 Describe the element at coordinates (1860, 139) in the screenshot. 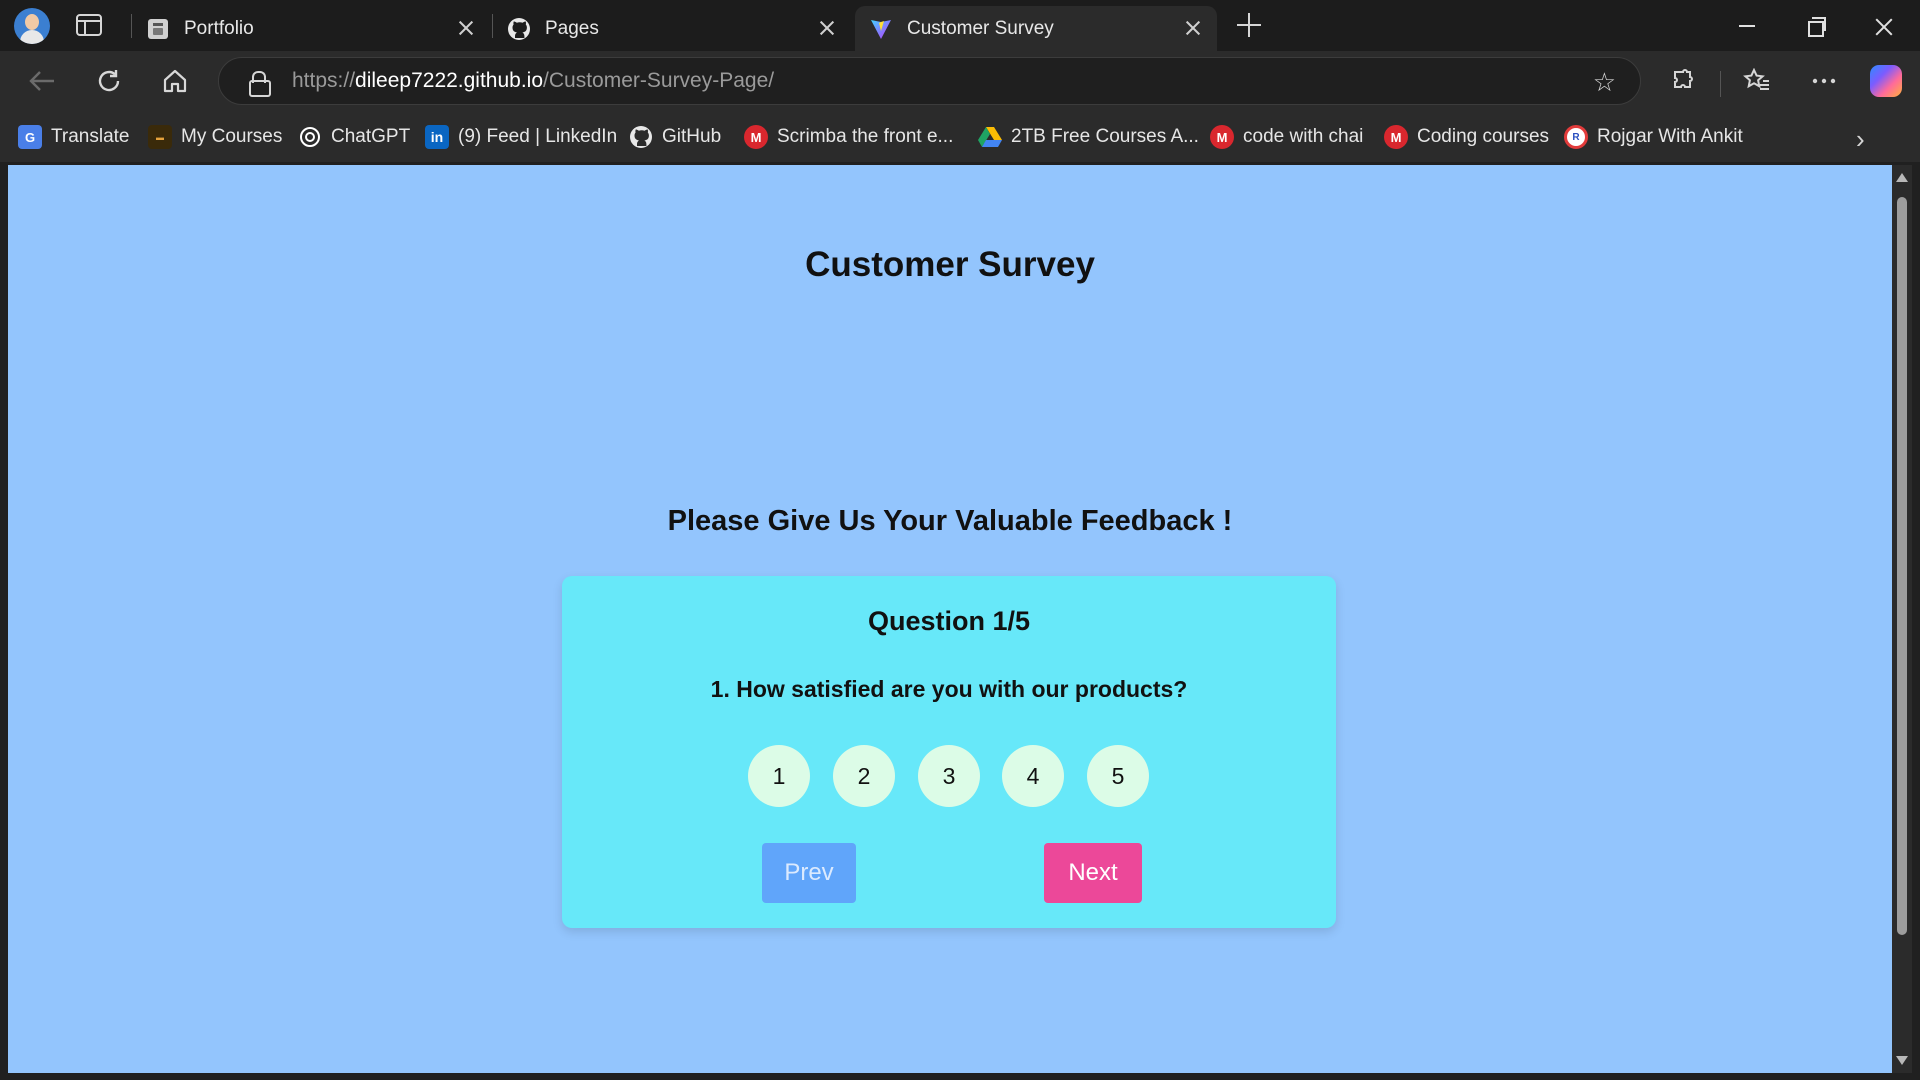

I see `chevron-right-icon: ›` at that location.